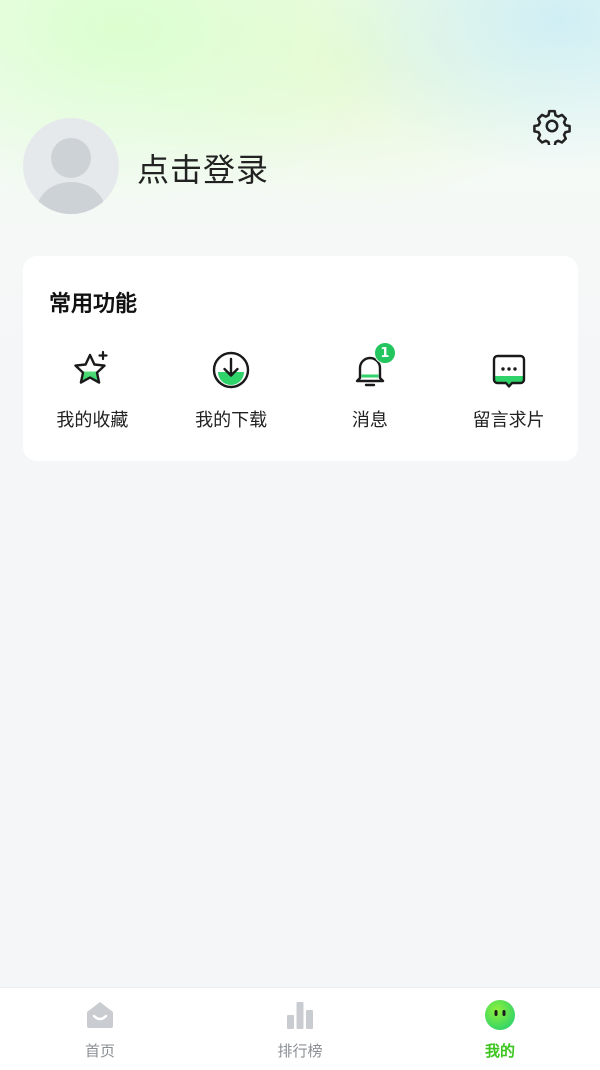 The image size is (600, 1070). What do you see at coordinates (99, 1051) in the screenshot?
I see `tab-home-label: 首页` at bounding box center [99, 1051].